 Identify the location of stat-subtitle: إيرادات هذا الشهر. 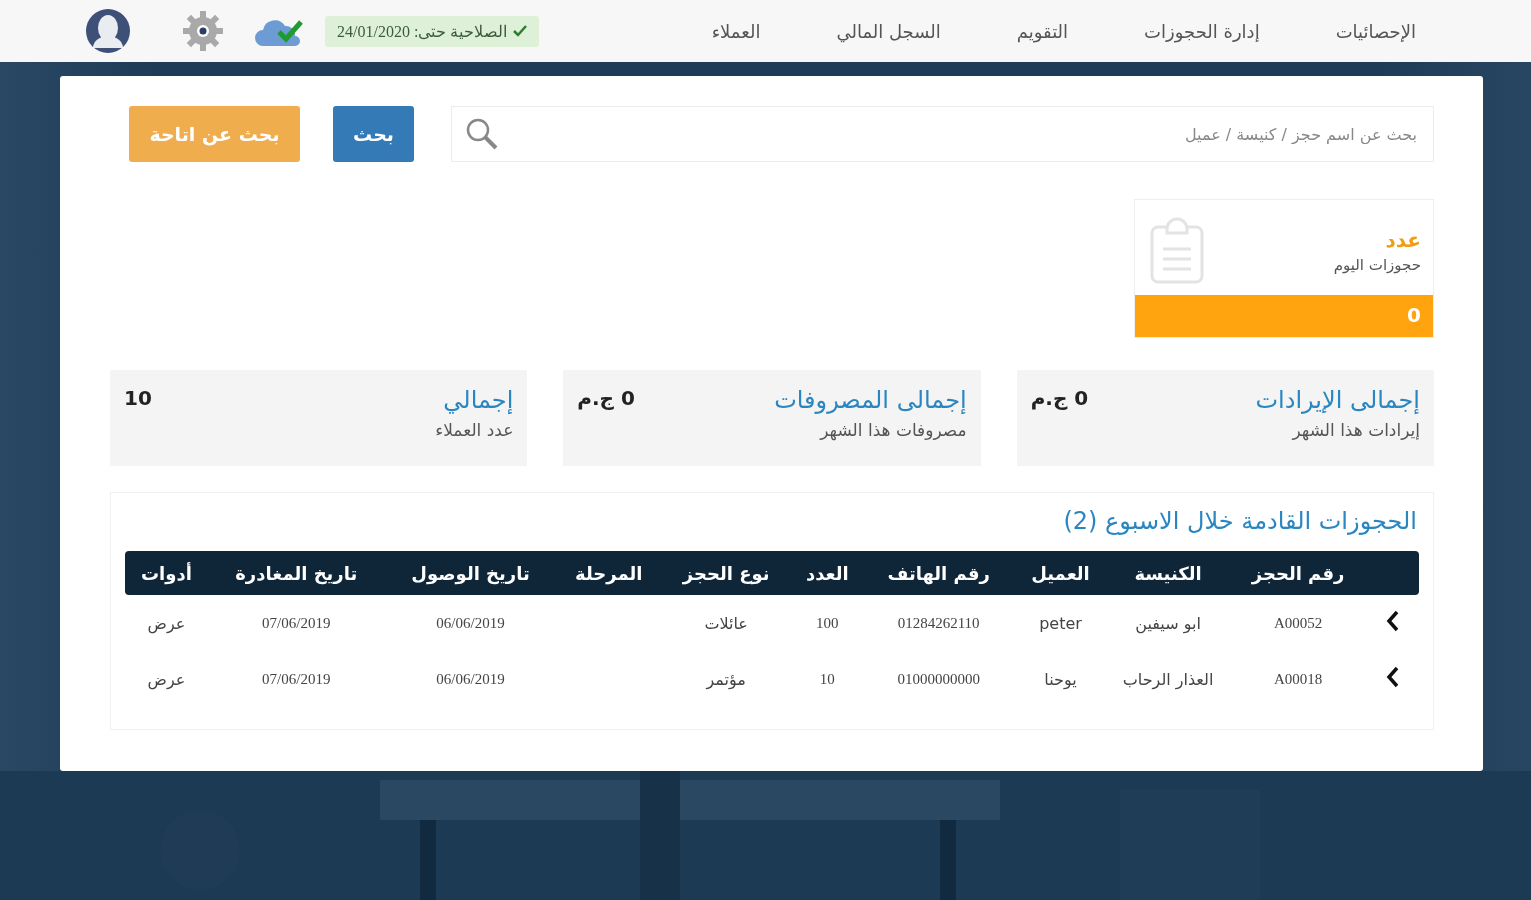
(1355, 430).